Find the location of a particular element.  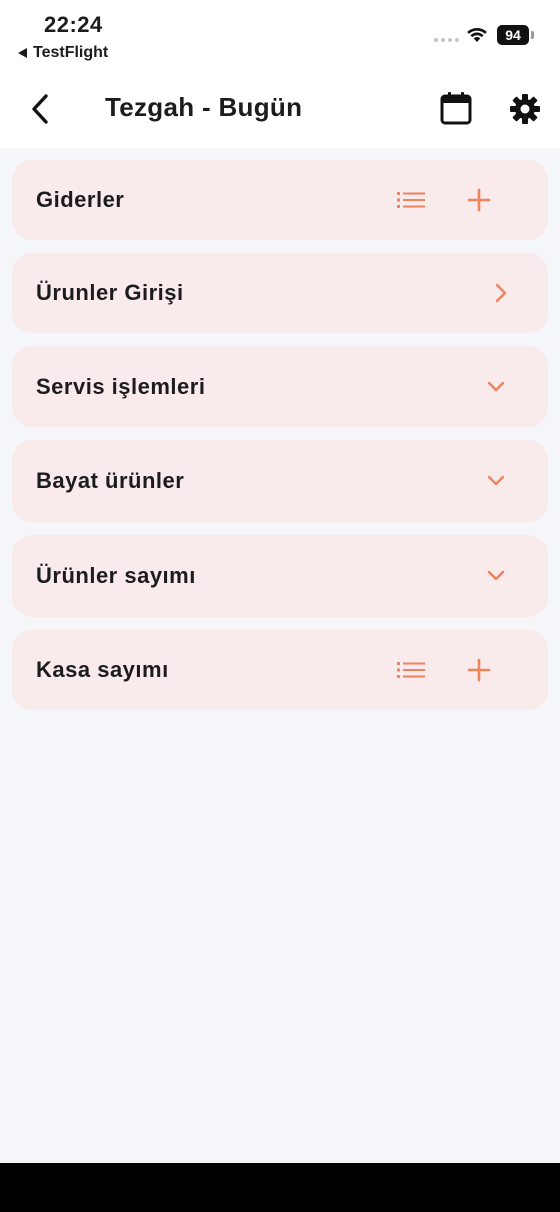

bottom-black-bar is located at coordinates (280, 1187).